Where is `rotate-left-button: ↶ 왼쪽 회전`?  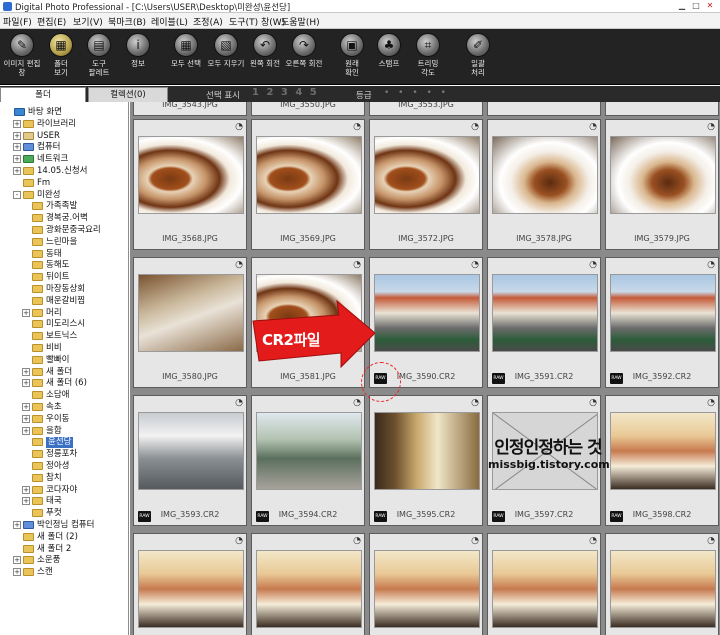 rotate-left-button: ↶ 왼쪽 회전 is located at coordinates (265, 58).